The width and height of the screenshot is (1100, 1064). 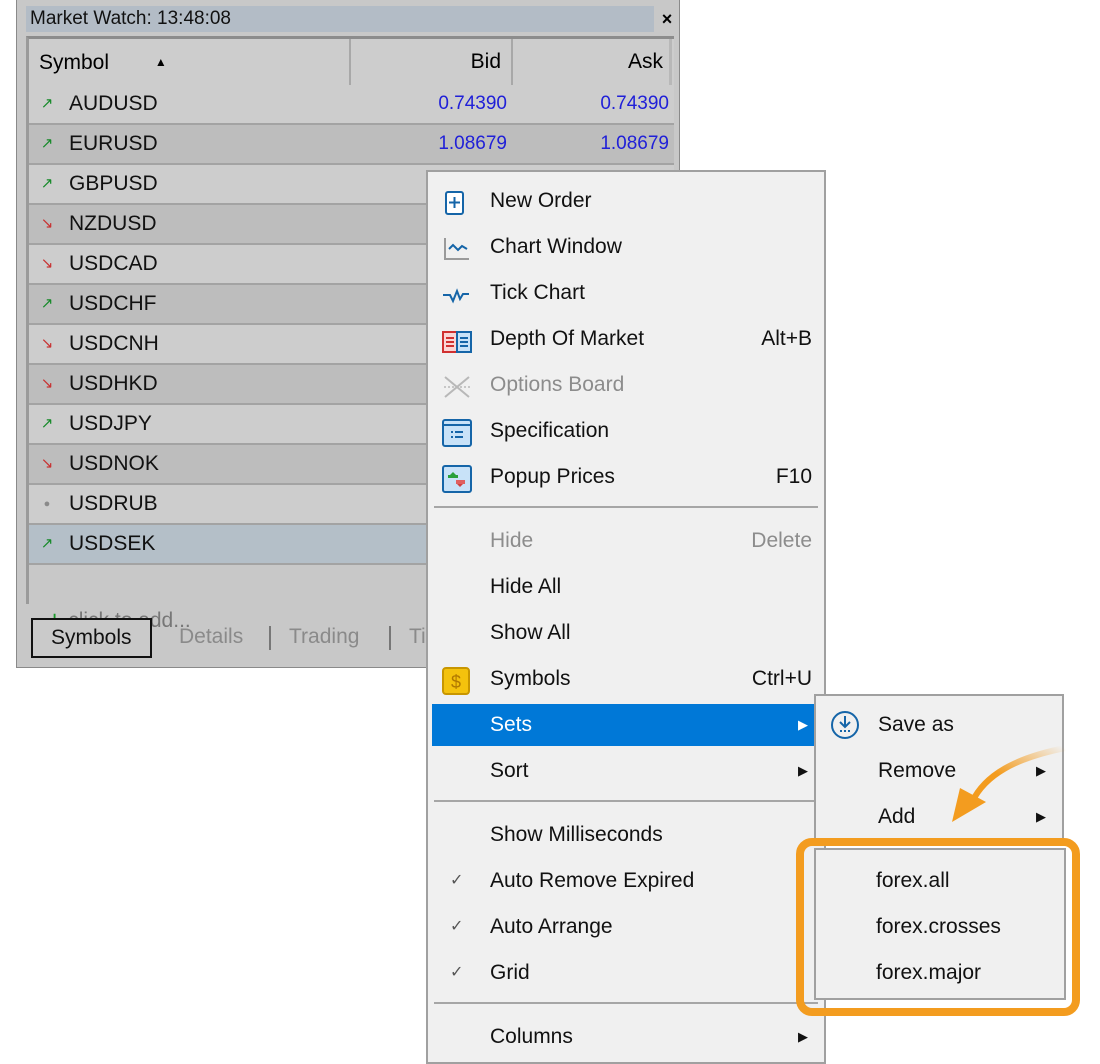 I want to click on menu-item-auto-remove-expired: ✓ Auto Remove Expired, so click(x=626, y=881).